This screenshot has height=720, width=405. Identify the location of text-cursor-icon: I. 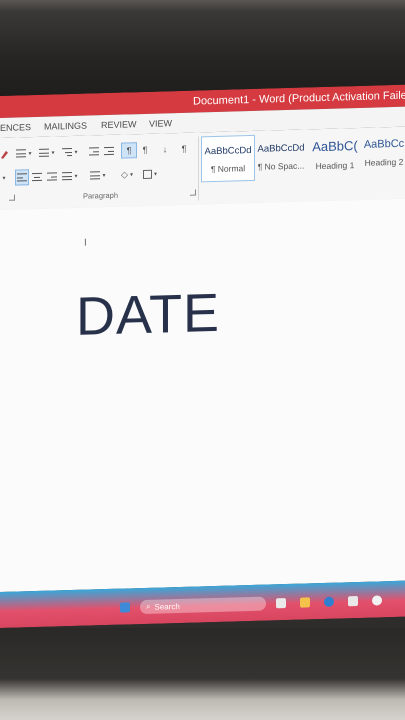
(85, 243).